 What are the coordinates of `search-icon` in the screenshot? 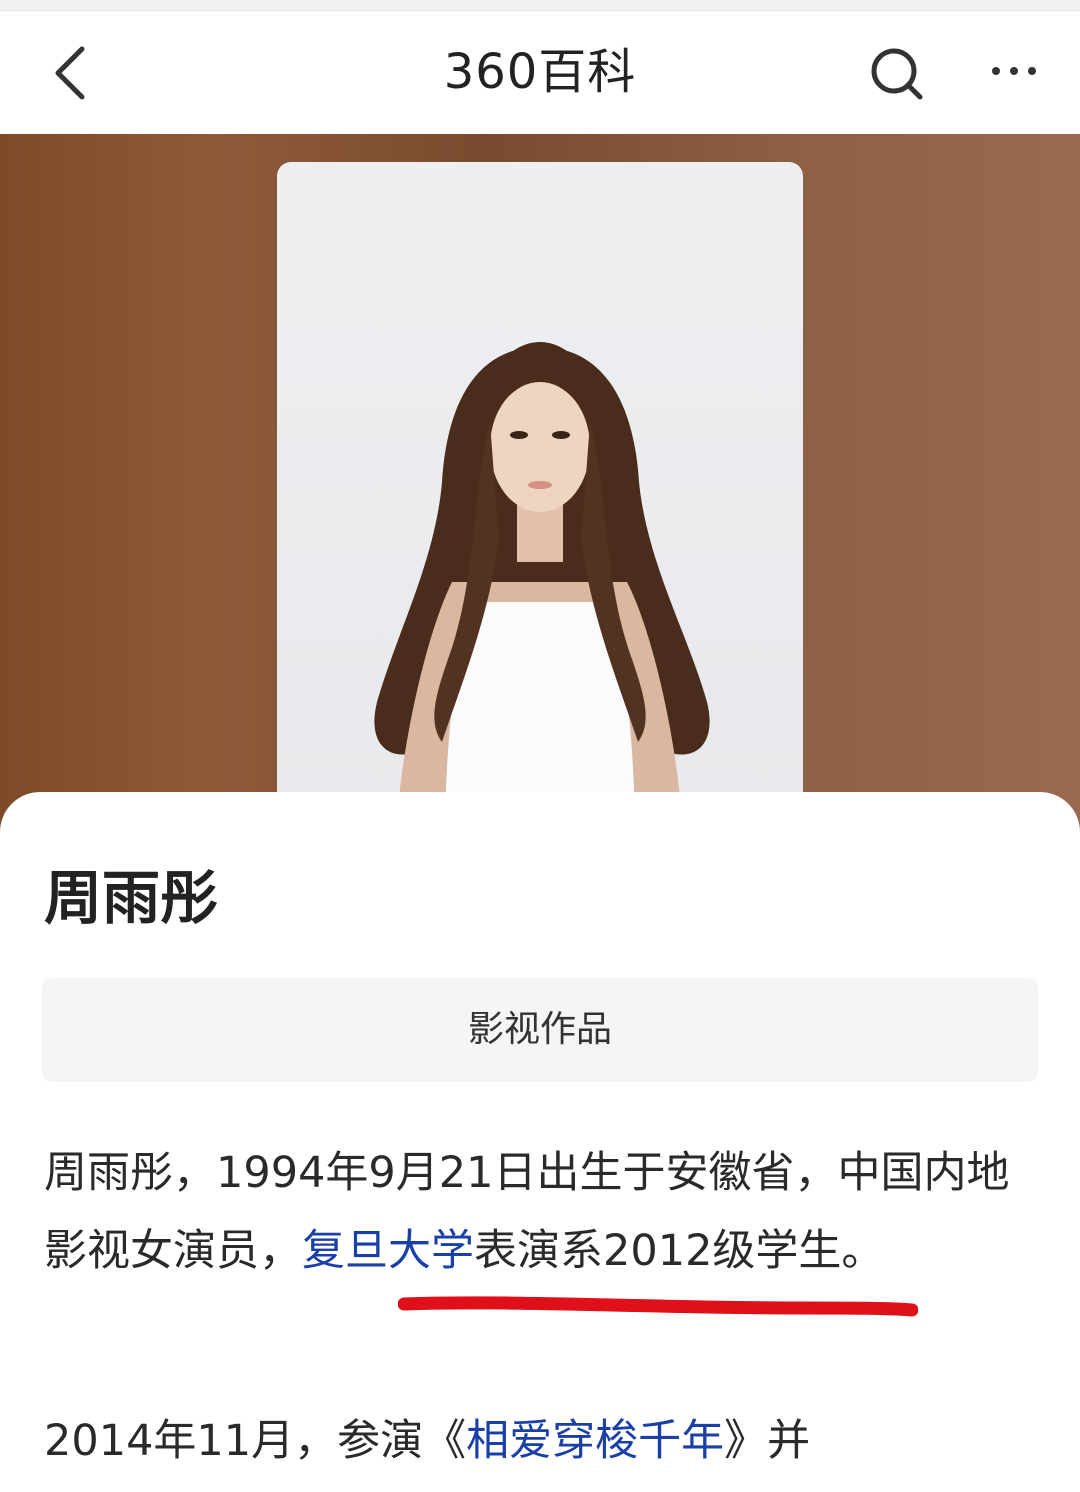 It's located at (897, 74).